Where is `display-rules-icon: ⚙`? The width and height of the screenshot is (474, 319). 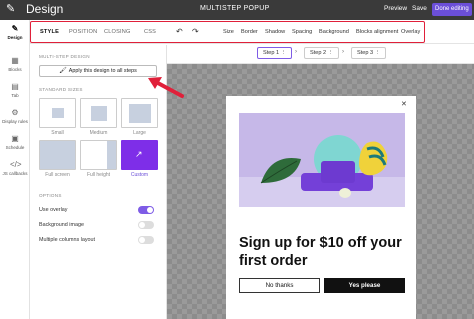 display-rules-icon: ⚙ is located at coordinates (15, 112).